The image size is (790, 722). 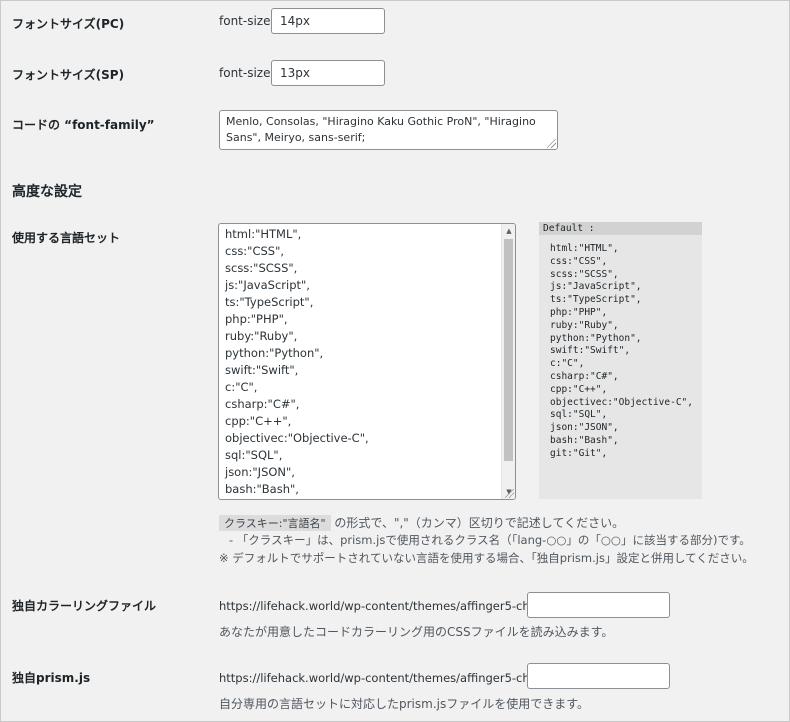 What do you see at coordinates (297, 438) in the screenshot?
I see `language-line: objectivec:"Objective-C",` at bounding box center [297, 438].